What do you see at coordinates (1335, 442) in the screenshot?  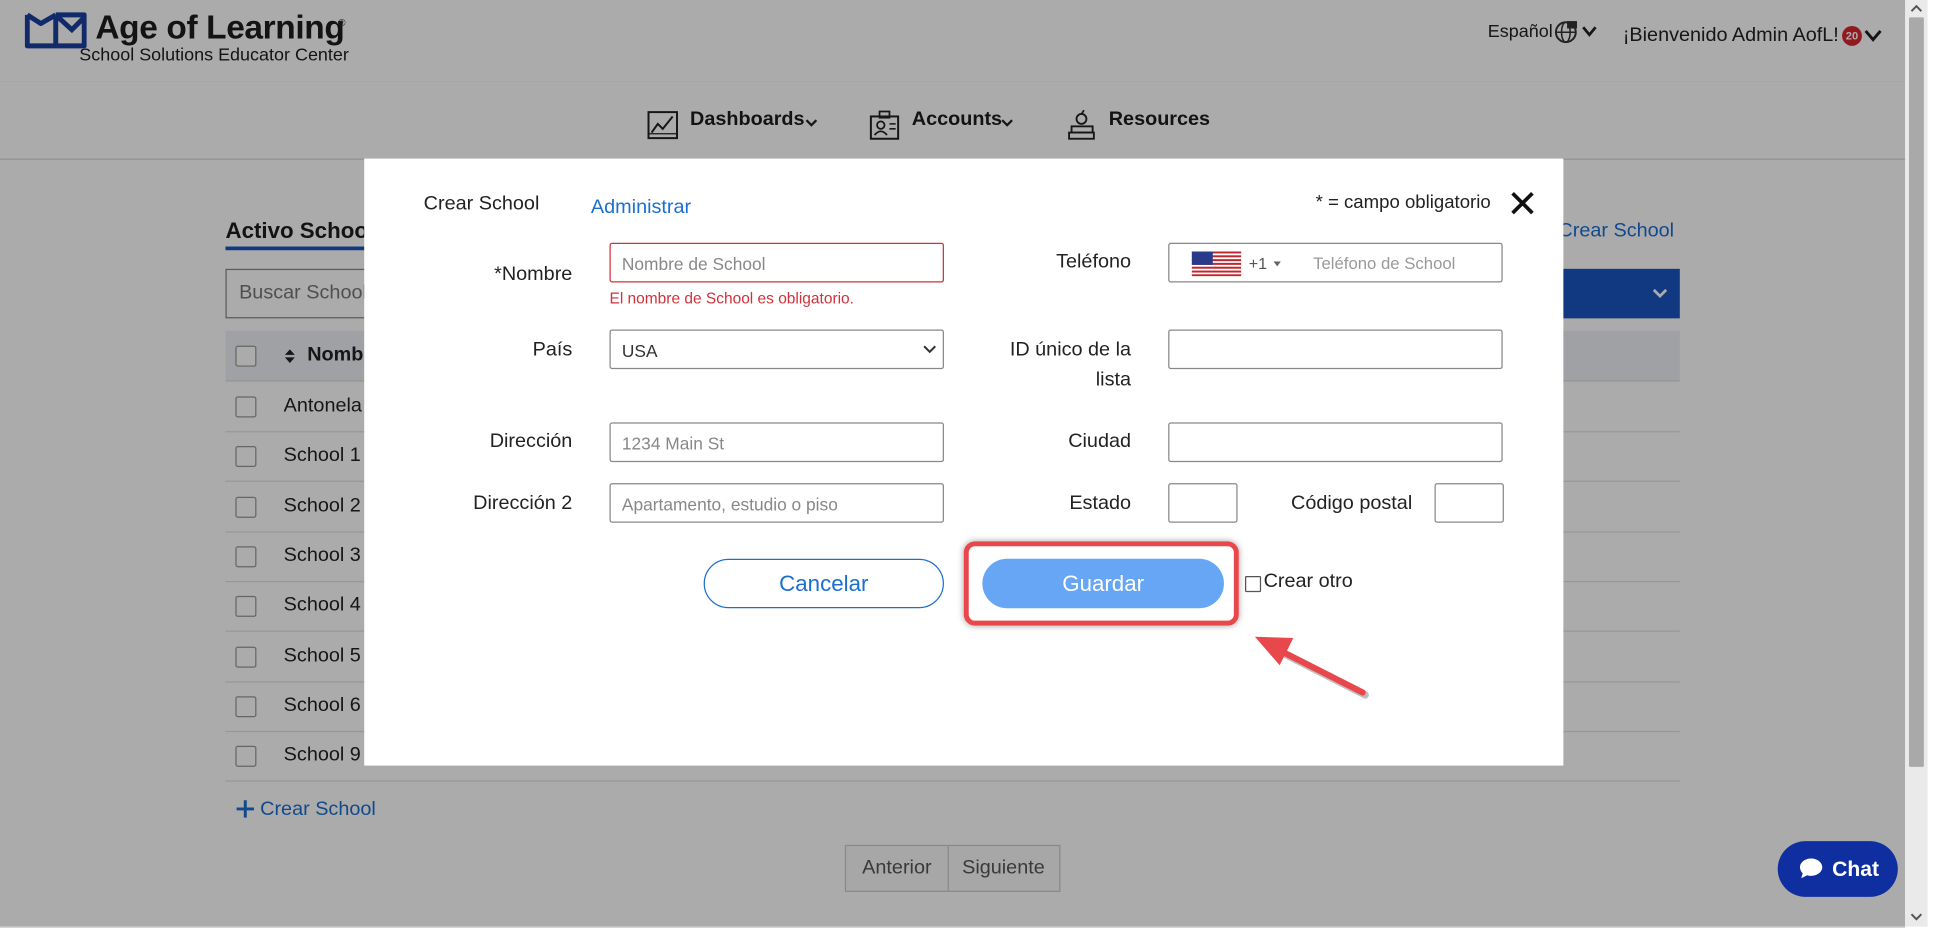 I see `city-input` at bounding box center [1335, 442].